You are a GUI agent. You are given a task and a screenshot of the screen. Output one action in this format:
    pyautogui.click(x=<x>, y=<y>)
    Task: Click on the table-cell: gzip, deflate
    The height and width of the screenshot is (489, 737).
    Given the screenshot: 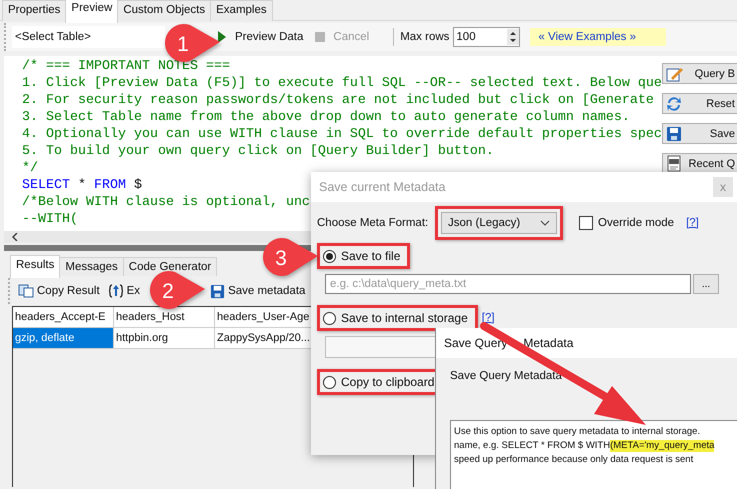 What is the action you would take?
    pyautogui.click(x=63, y=338)
    